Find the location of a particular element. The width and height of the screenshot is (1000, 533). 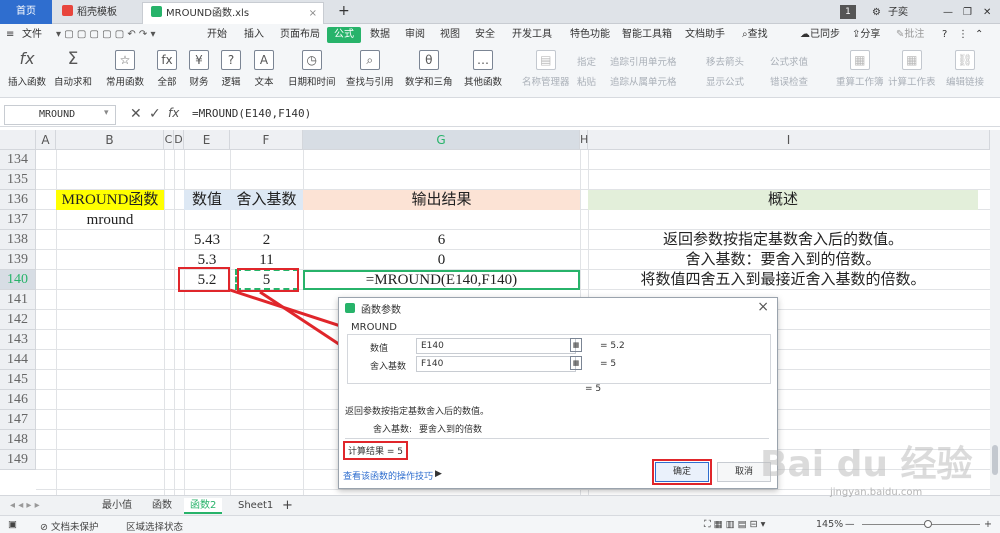

dialog-close-icon: × is located at coordinates (763, 307).